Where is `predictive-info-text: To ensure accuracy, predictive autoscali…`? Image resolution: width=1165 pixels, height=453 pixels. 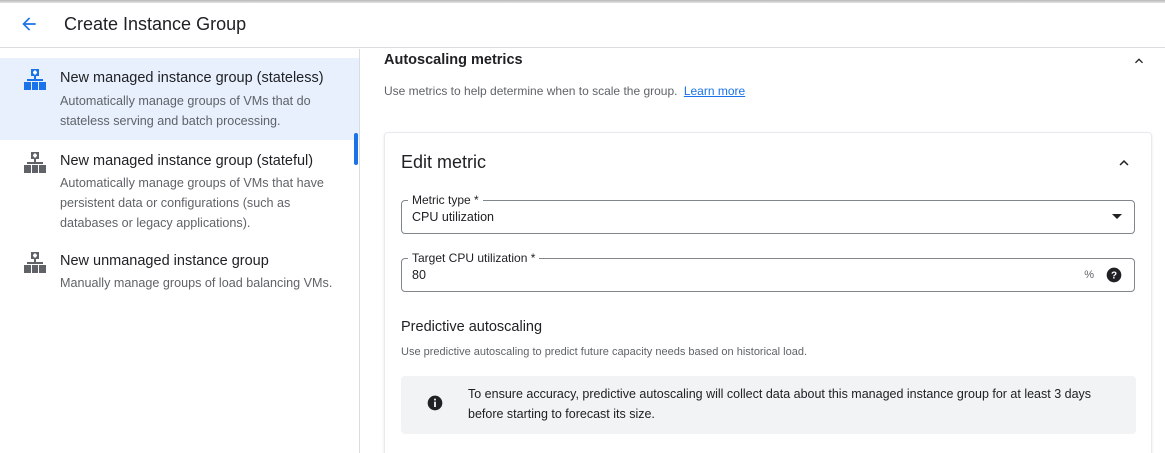 predictive-info-text: To ensure accuracy, predictive autoscali… is located at coordinates (780, 404).